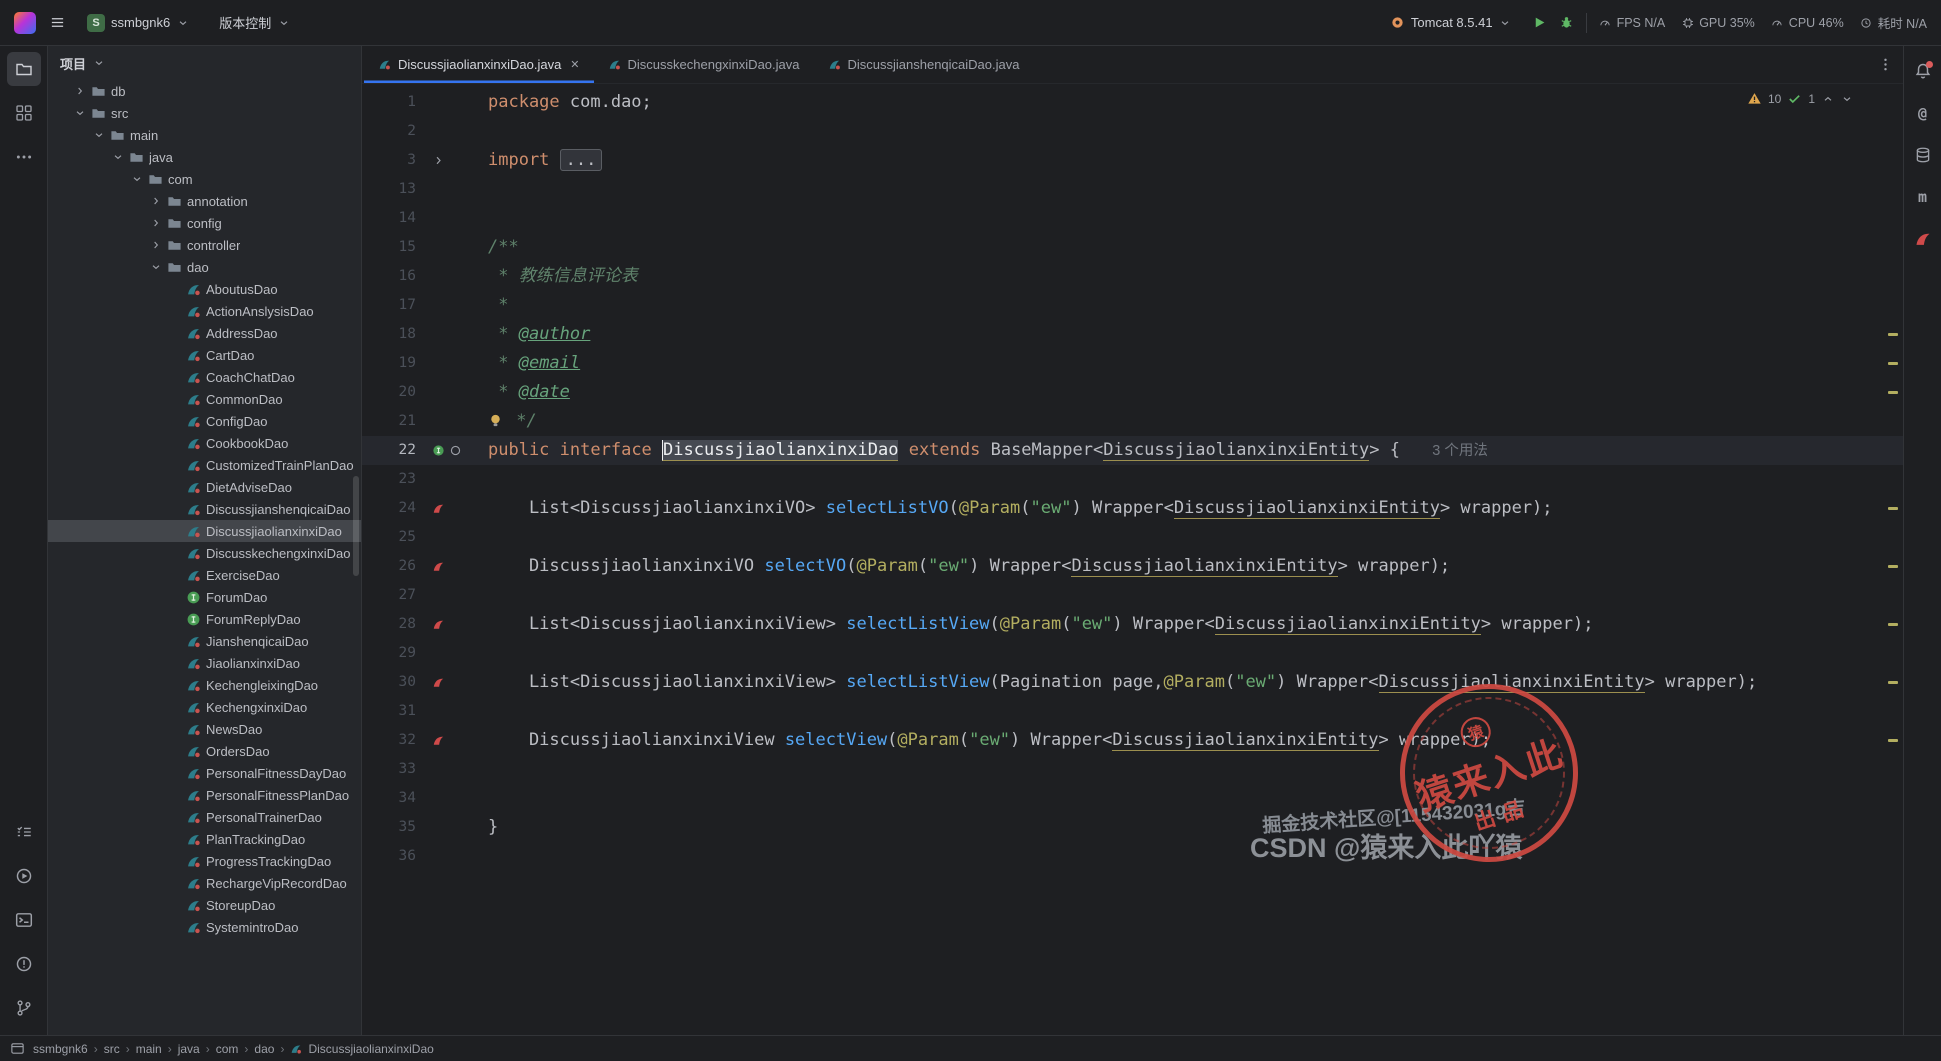 The width and height of the screenshot is (1941, 1061). Describe the element at coordinates (204, 443) in the screenshot. I see `tree-item-CookbookDao: CookbookDao` at that location.